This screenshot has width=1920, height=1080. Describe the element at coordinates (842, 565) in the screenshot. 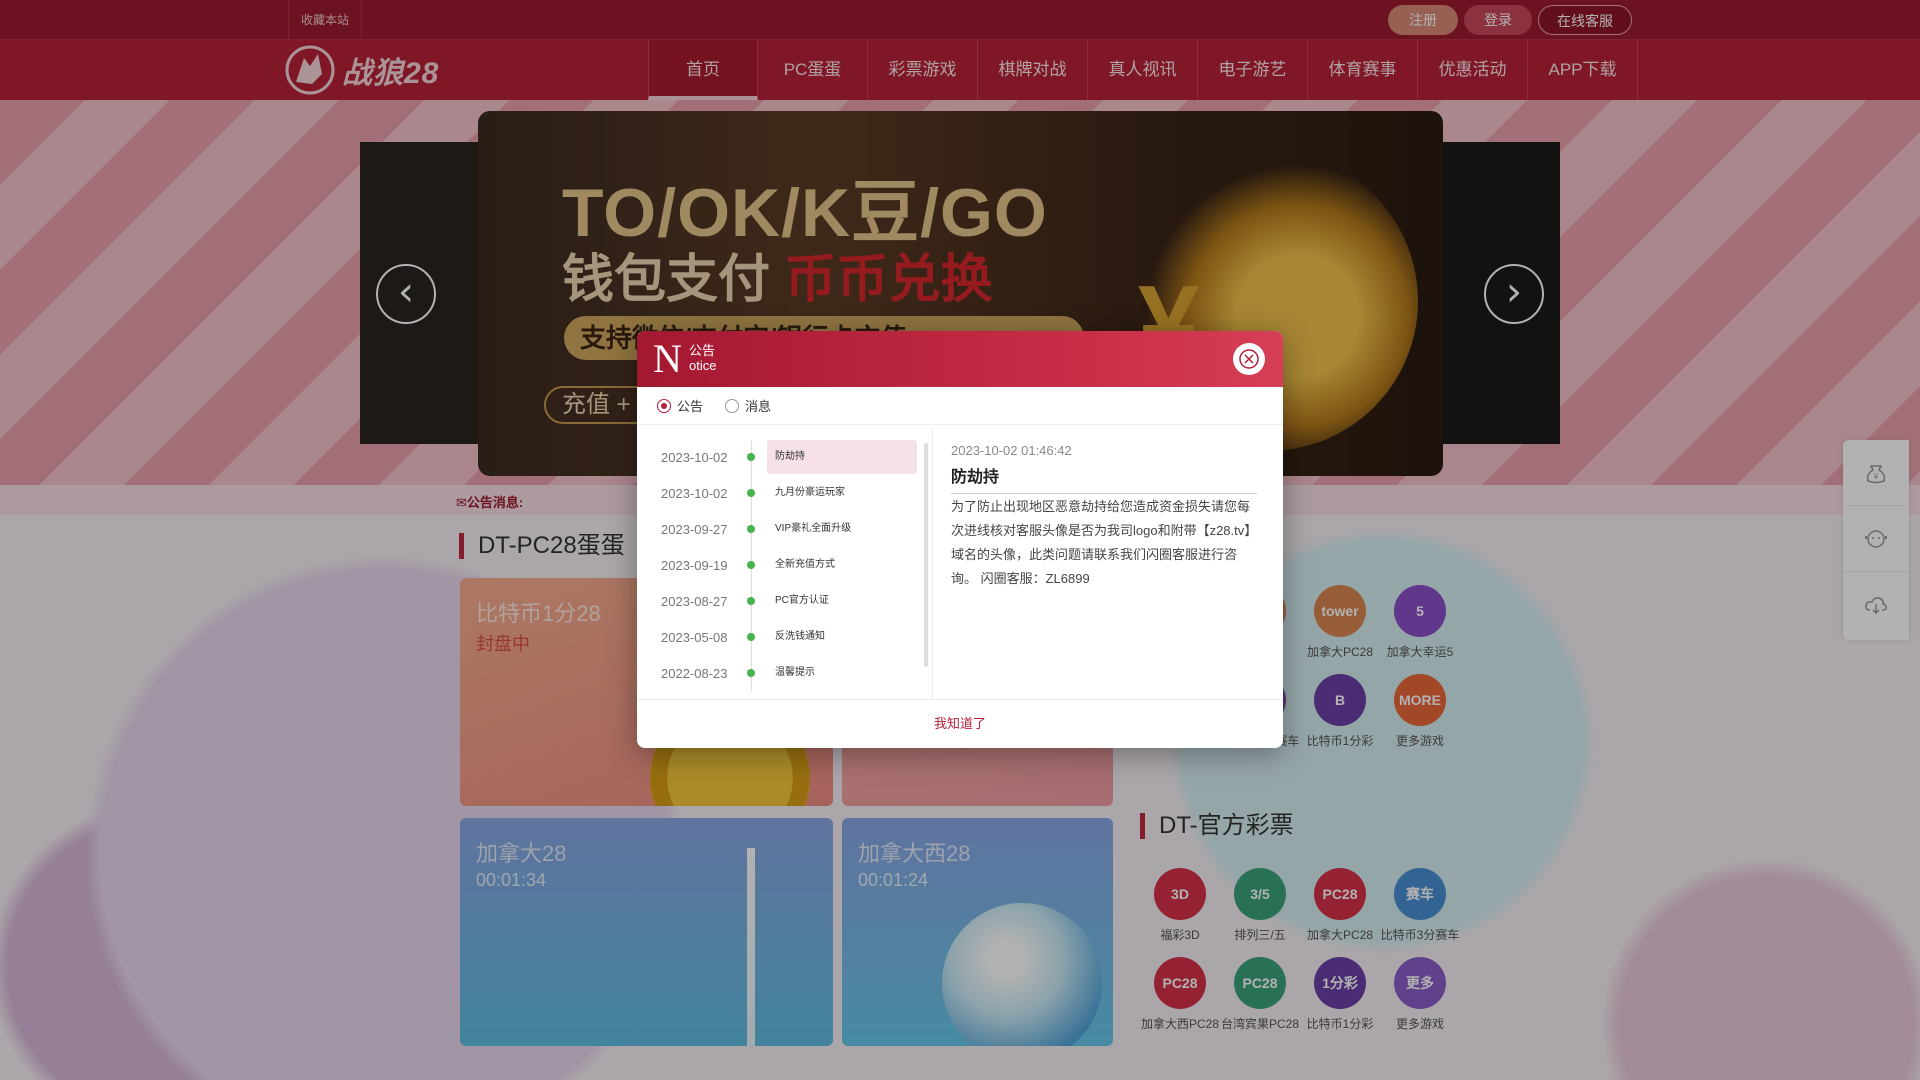

I see `notice-item-title: 全新充值方式` at that location.